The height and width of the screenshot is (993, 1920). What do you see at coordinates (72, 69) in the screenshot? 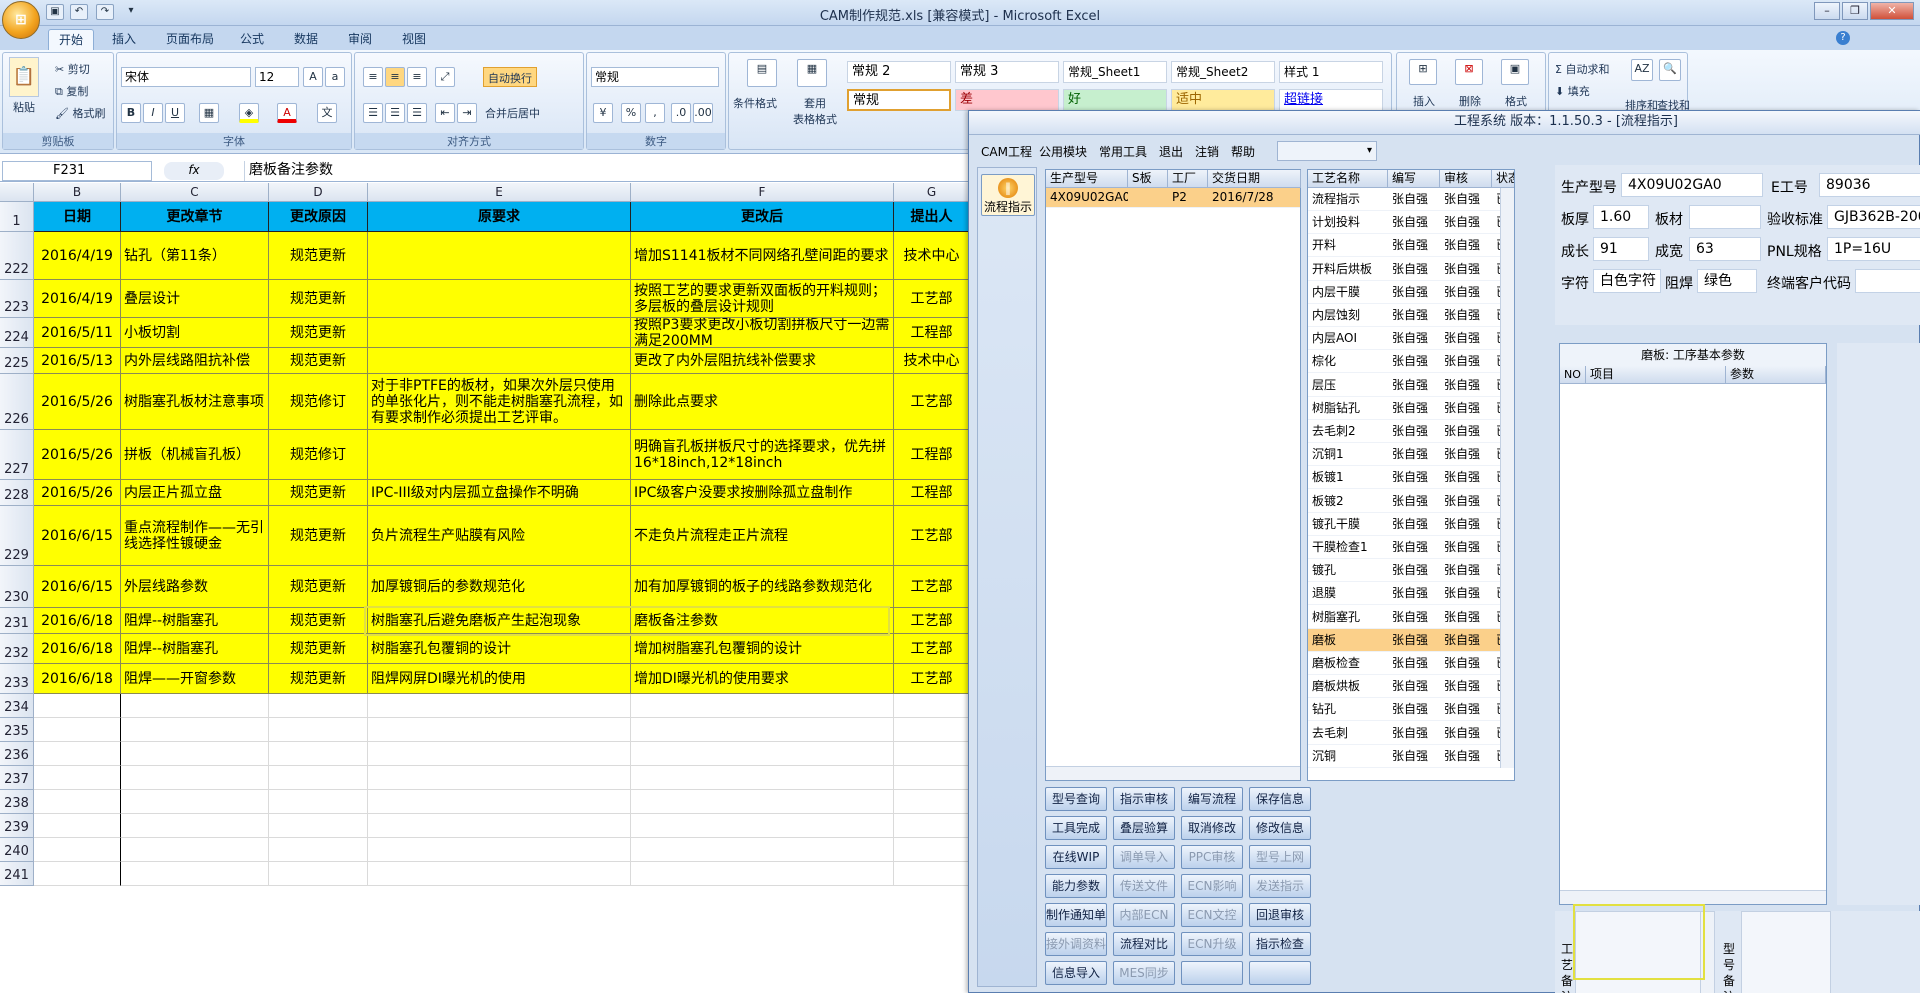
I see `cut-button: ✂ 剪切` at bounding box center [72, 69].